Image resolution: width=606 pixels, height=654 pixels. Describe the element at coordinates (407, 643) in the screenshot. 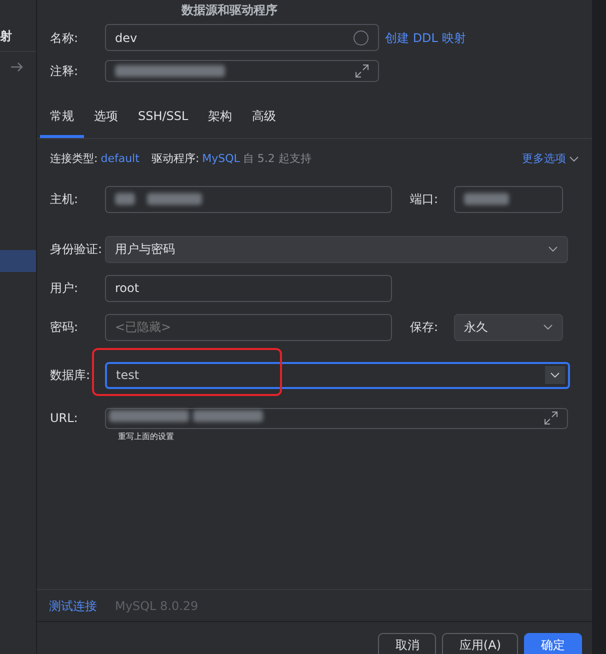

I see `dialog-button: 取消` at that location.